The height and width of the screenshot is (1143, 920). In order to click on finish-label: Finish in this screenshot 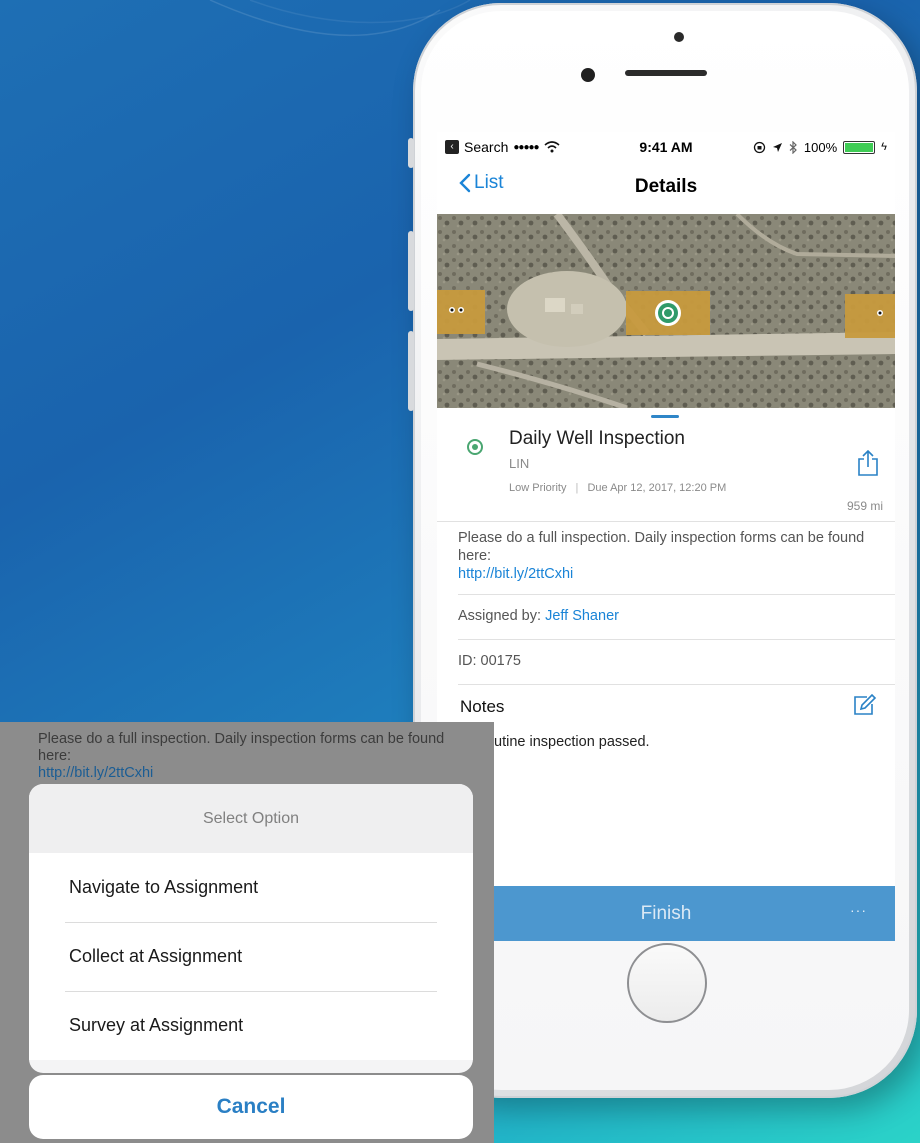, I will do `click(666, 913)`.